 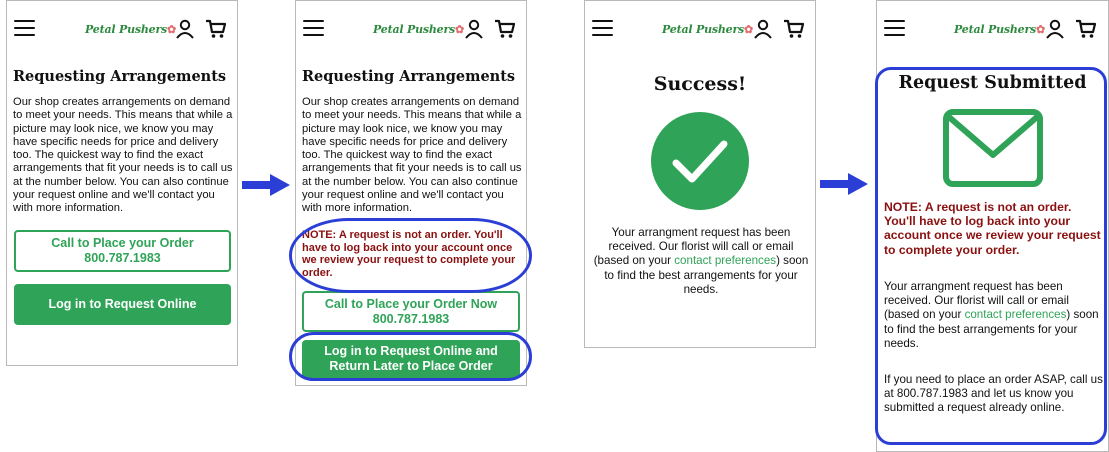 I want to click on submitted-title: Request Submitted, so click(x=992, y=83).